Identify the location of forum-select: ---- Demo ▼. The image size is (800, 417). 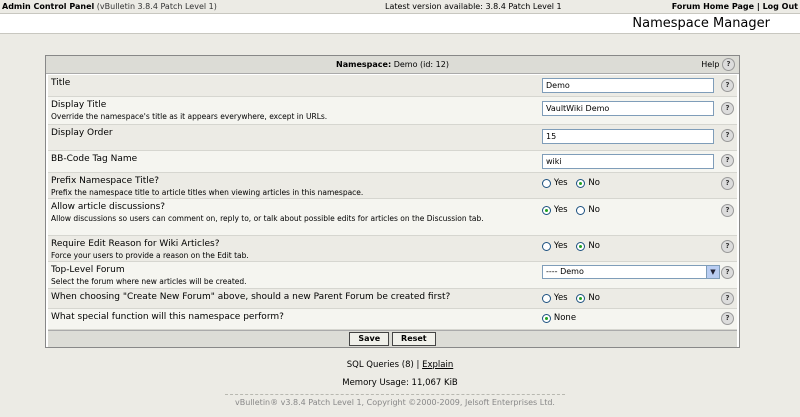
(631, 272).